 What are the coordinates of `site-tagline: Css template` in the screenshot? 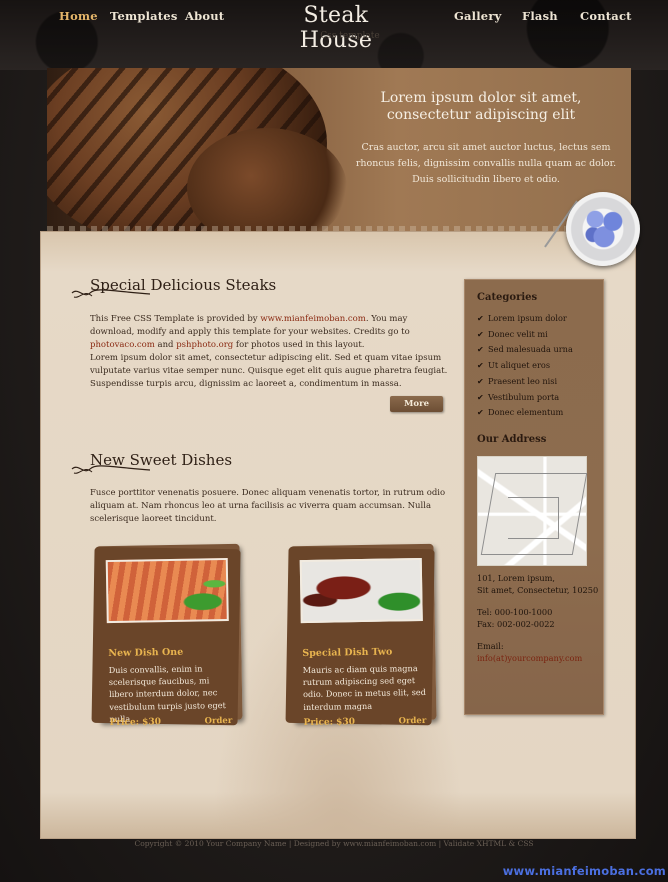 It's located at (350, 36).